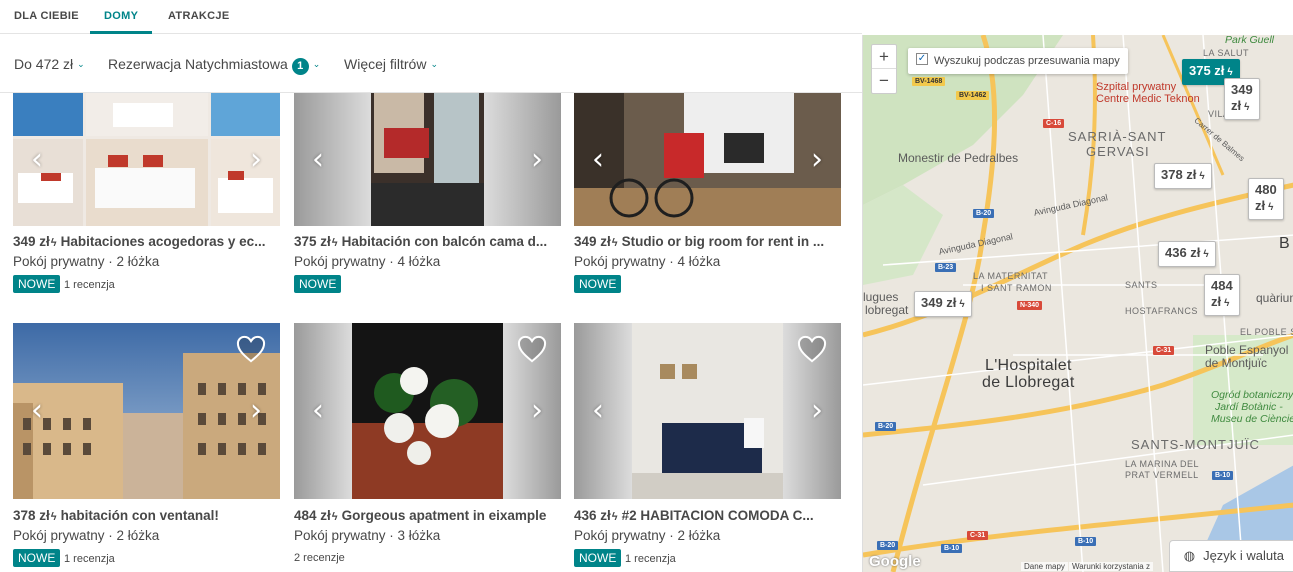  Describe the element at coordinates (89, 559) in the screenshot. I see `review-count: 1 recenzja` at that location.